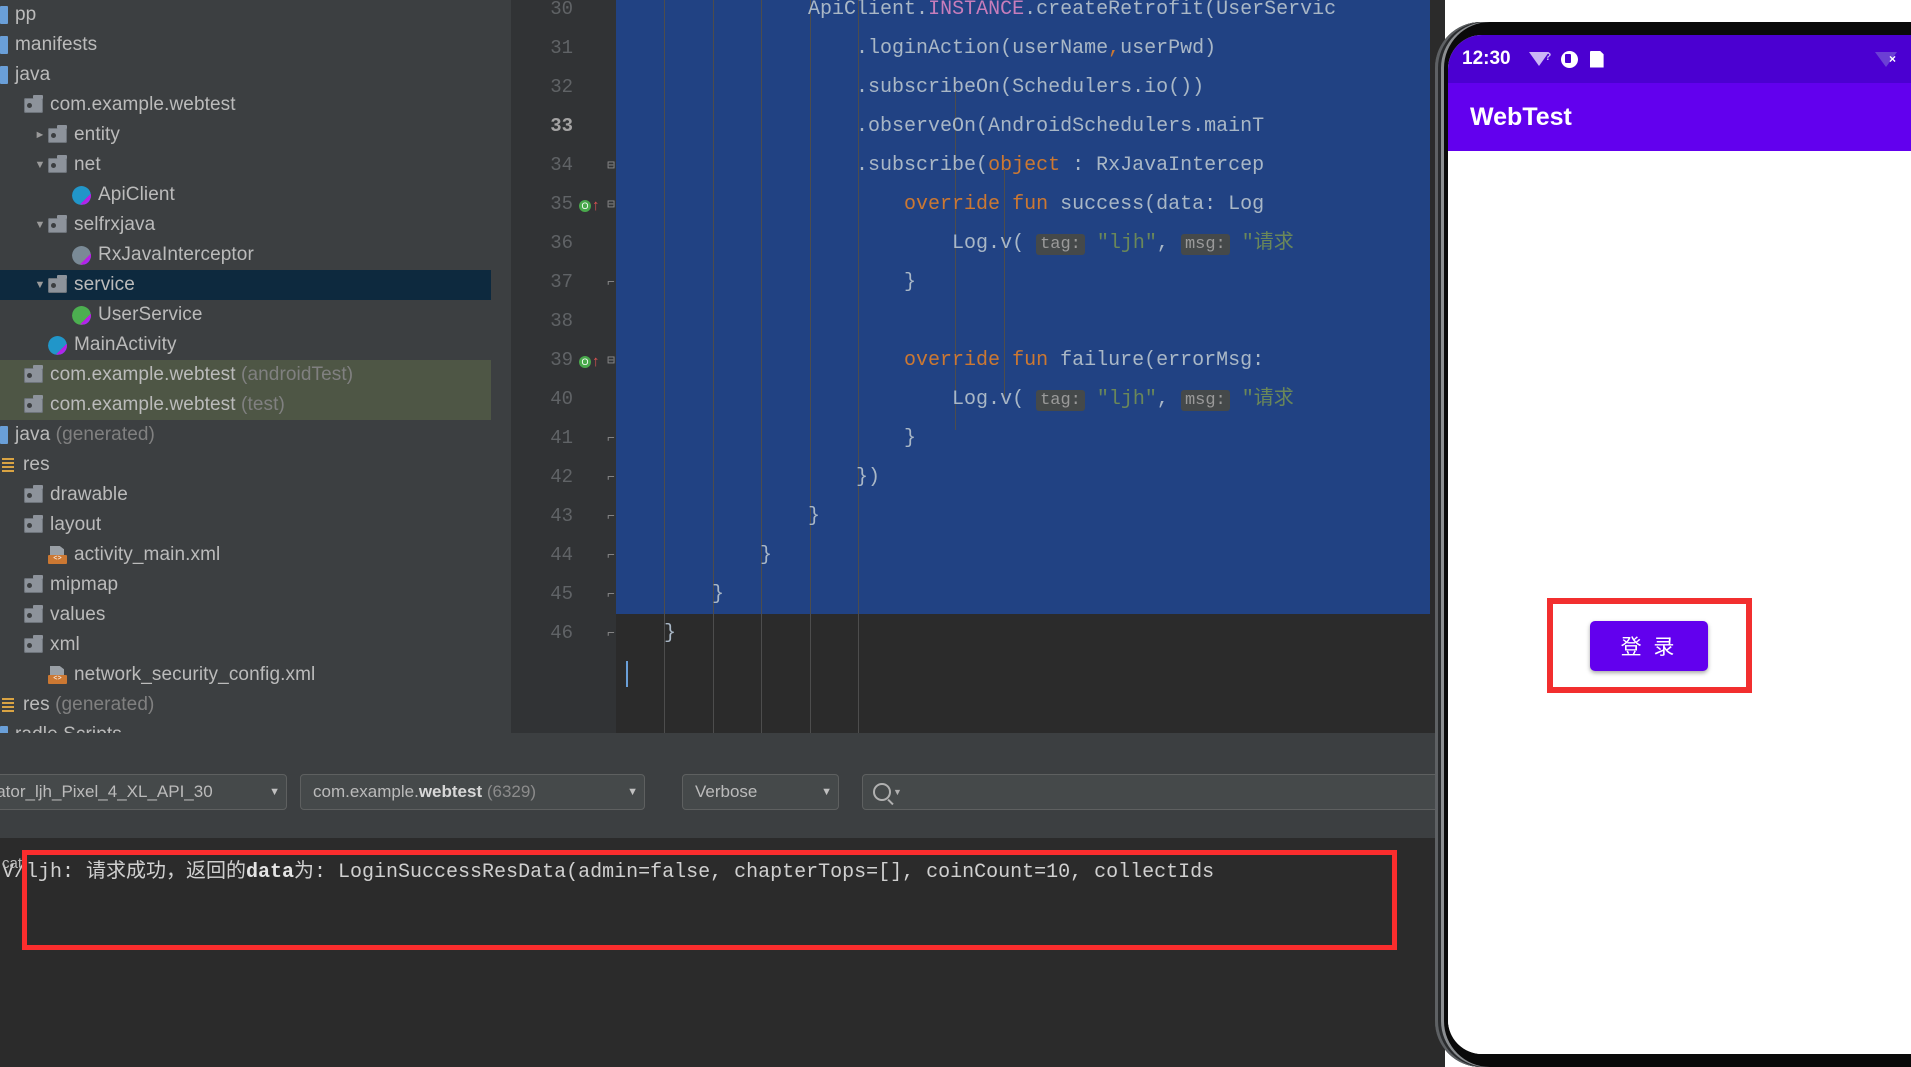 The image size is (1911, 1067). What do you see at coordinates (245, 525) in the screenshot?
I see `tree-item-layout: ▼layout` at bounding box center [245, 525].